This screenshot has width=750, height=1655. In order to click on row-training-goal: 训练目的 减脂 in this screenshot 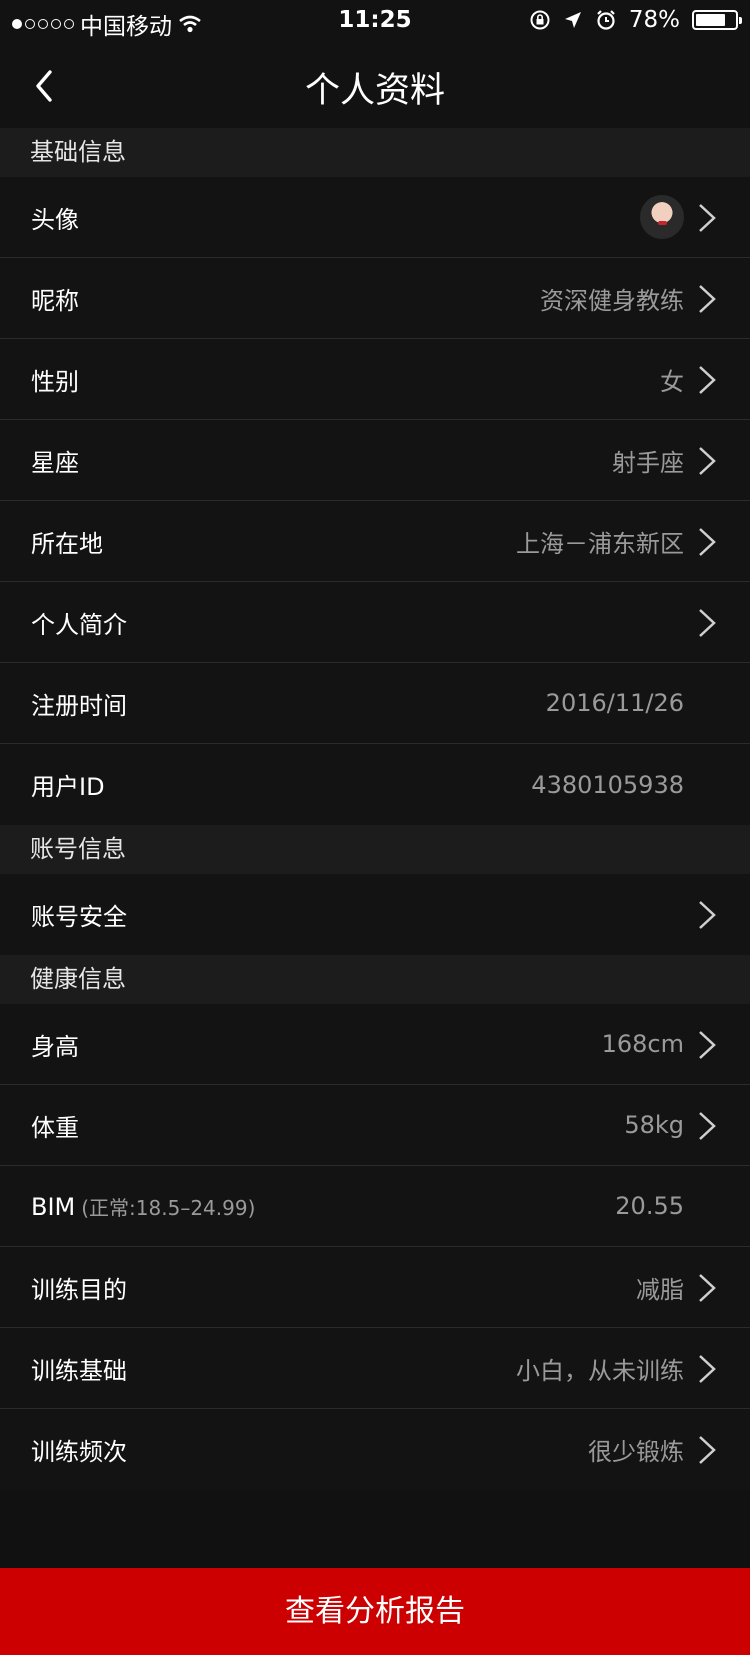, I will do `click(375, 1287)`.